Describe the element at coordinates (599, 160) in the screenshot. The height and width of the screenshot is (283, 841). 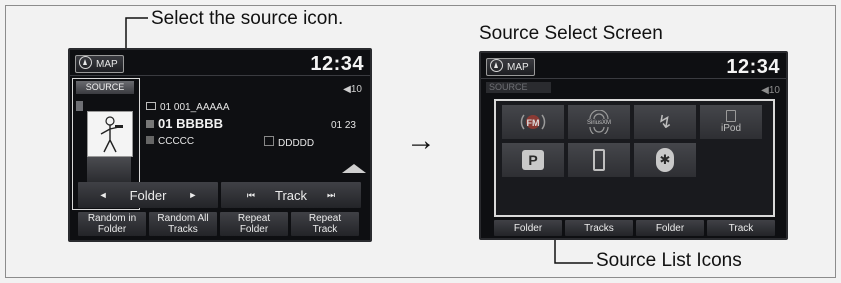
I see `smartphone-icon` at that location.